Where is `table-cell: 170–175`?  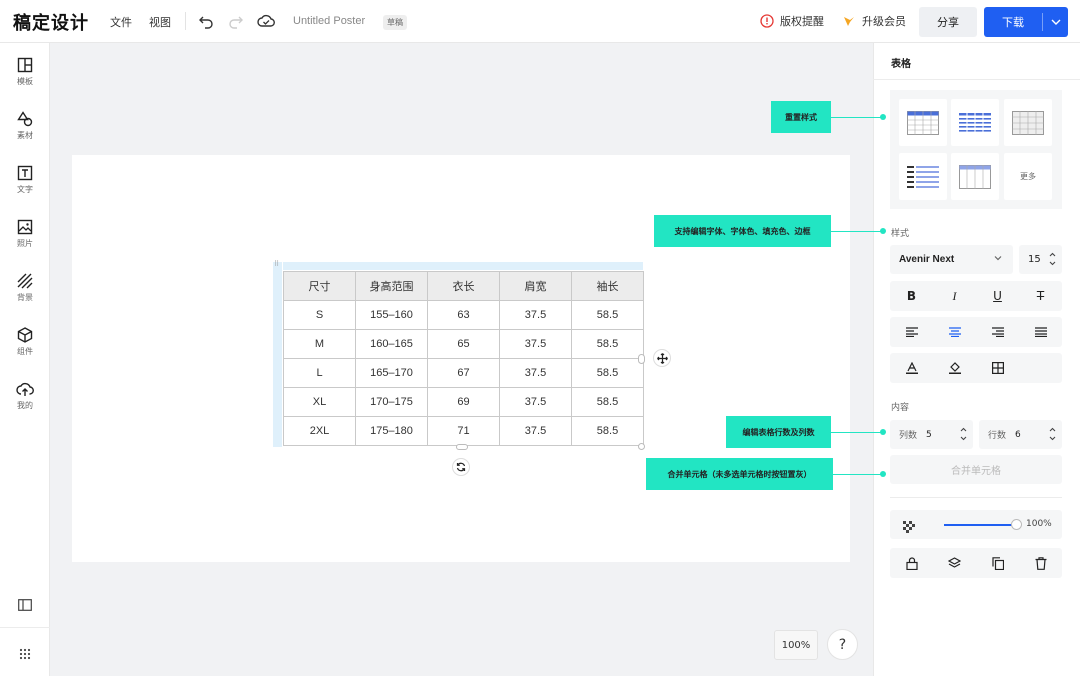 table-cell: 170–175 is located at coordinates (391, 402).